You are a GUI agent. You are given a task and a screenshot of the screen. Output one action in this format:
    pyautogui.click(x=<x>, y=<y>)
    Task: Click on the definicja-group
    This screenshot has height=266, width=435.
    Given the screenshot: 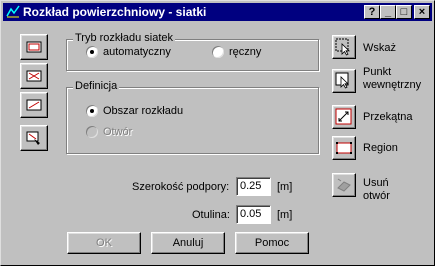 What is the action you would take?
    pyautogui.click(x=192, y=120)
    